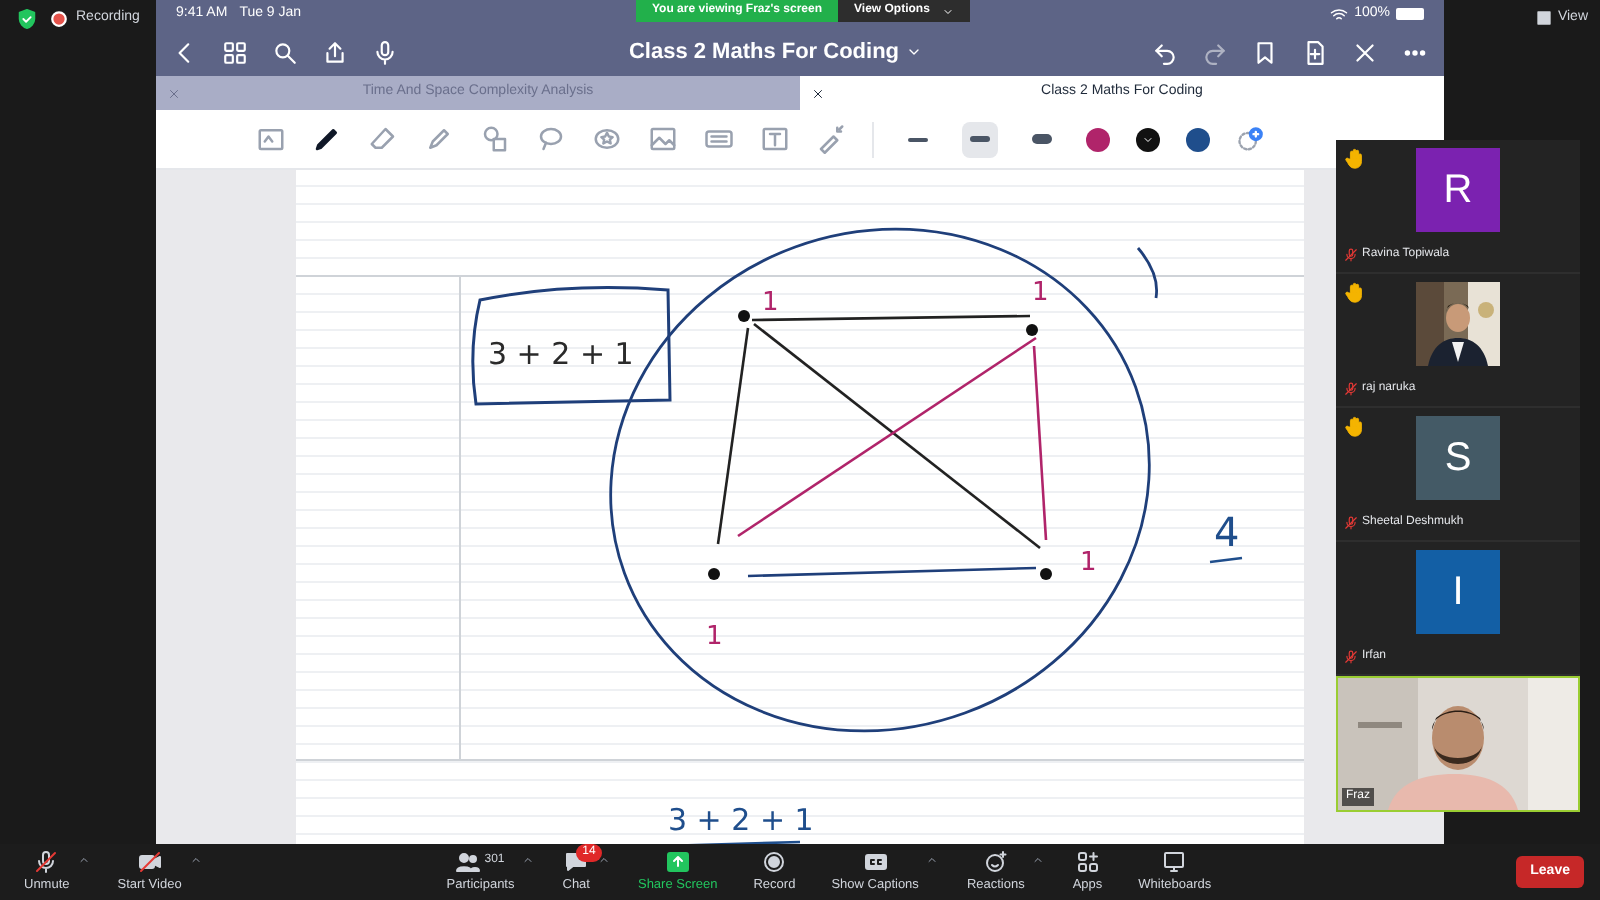  What do you see at coordinates (439, 139) in the screenshot?
I see `highlighter-icon` at bounding box center [439, 139].